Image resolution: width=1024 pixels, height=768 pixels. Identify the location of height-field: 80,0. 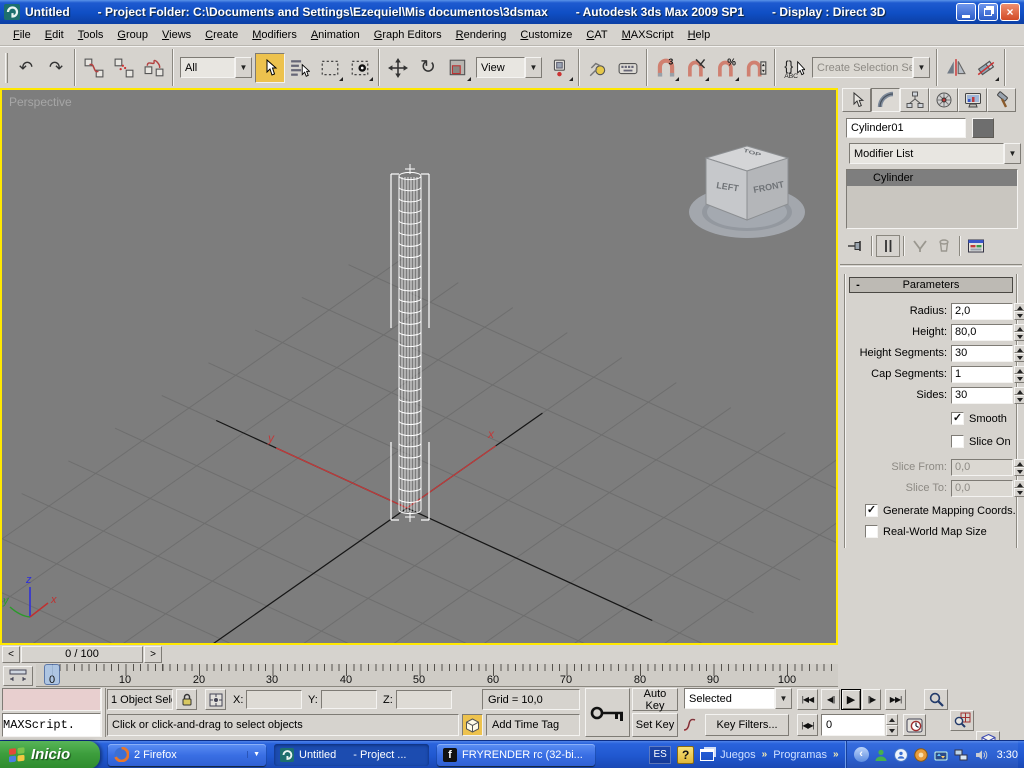
(982, 332).